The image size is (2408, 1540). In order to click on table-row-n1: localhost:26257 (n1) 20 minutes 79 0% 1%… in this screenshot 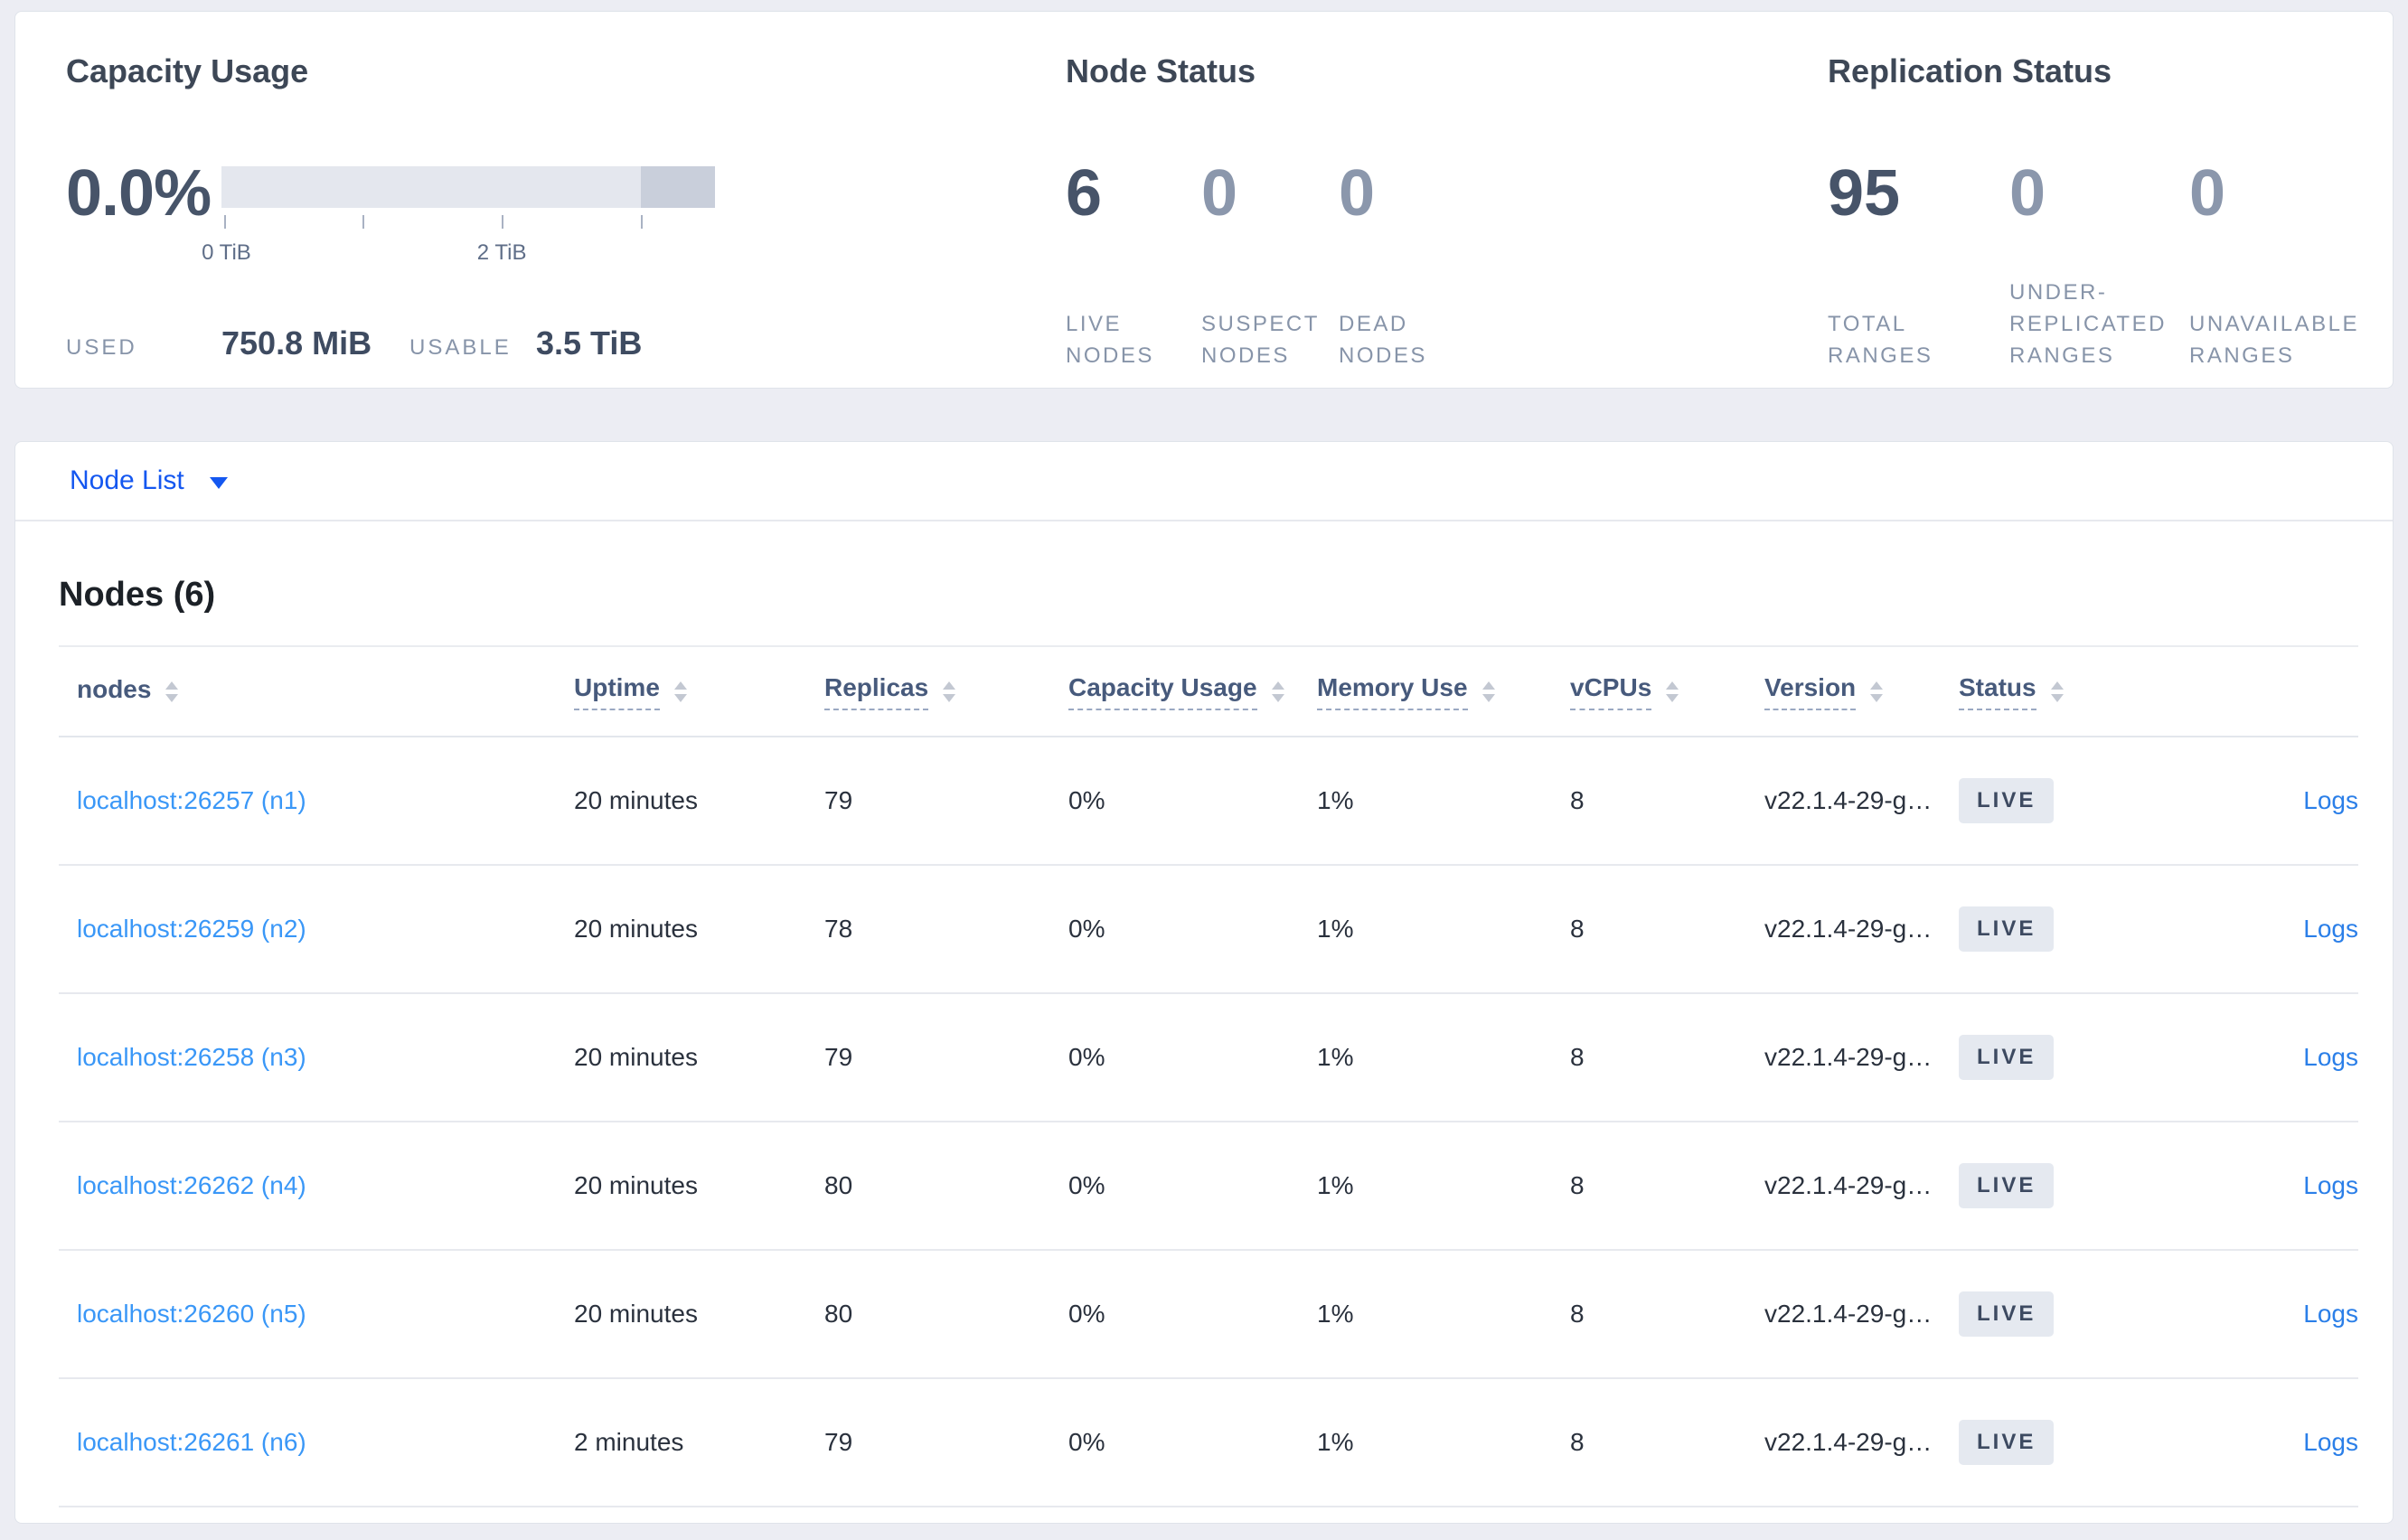, I will do `click(1208, 801)`.